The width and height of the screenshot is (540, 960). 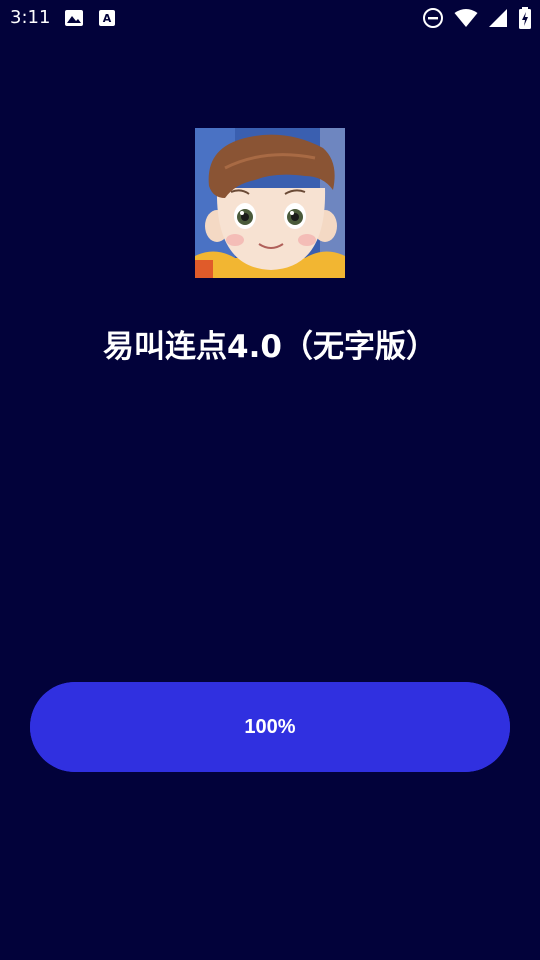 I want to click on do-not-disturb-icon, so click(x=433, y=18).